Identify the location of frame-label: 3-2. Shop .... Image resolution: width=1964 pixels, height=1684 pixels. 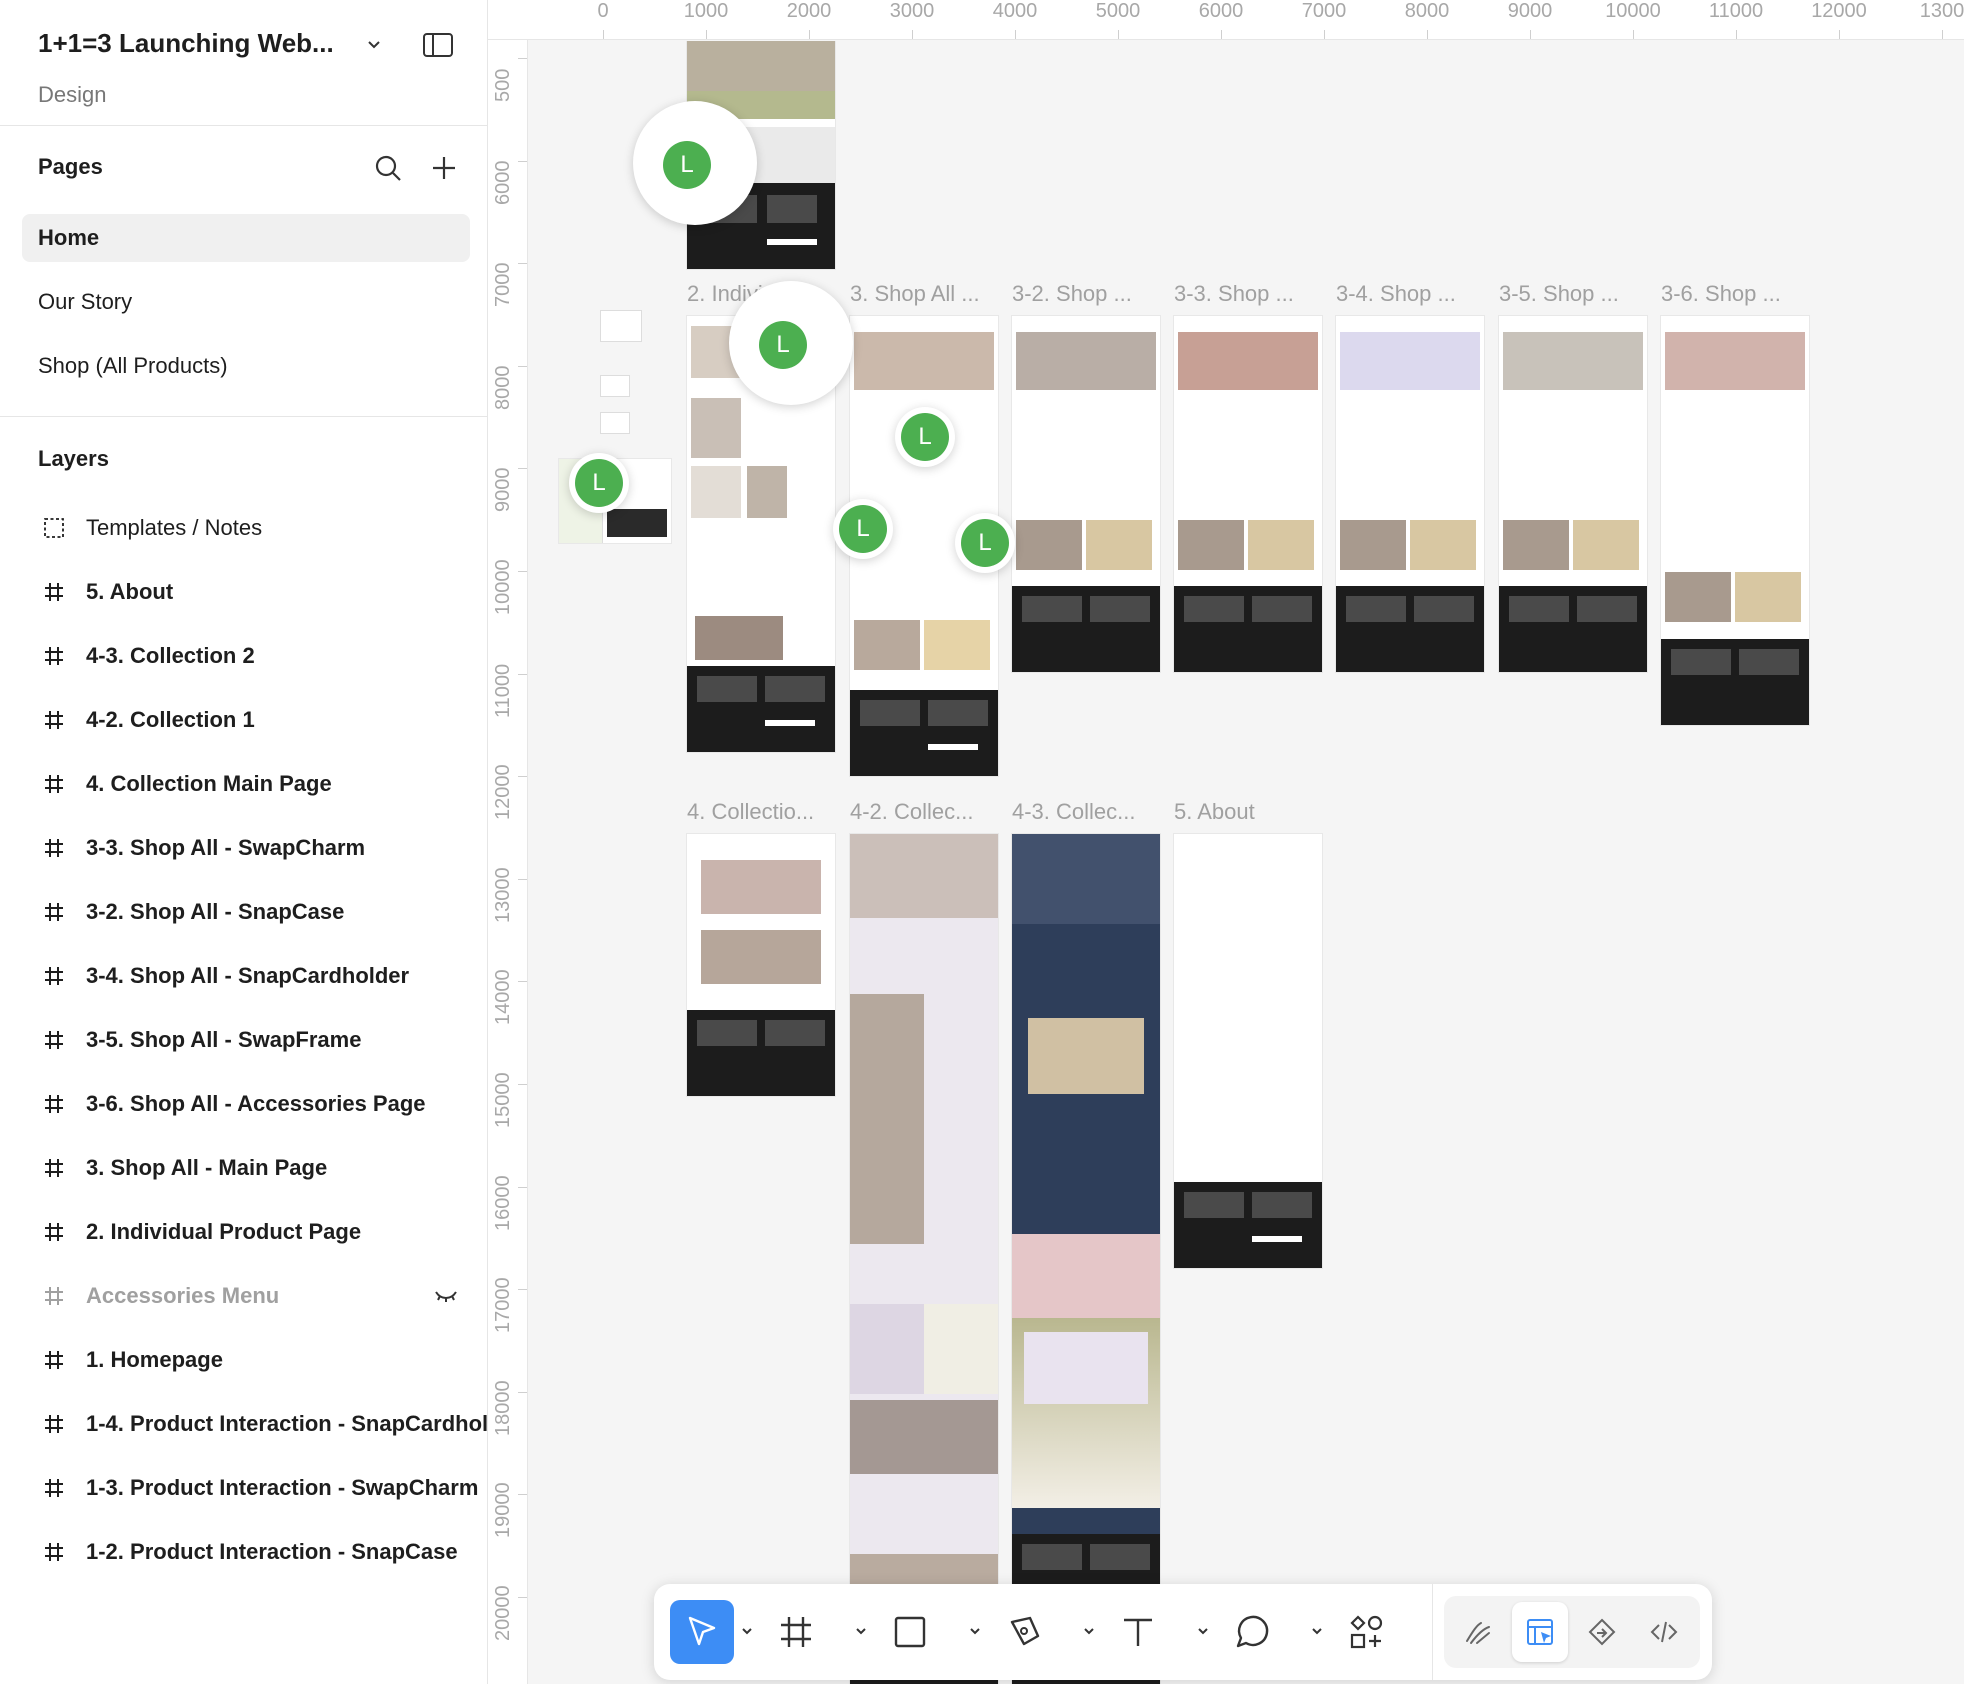
(1072, 294).